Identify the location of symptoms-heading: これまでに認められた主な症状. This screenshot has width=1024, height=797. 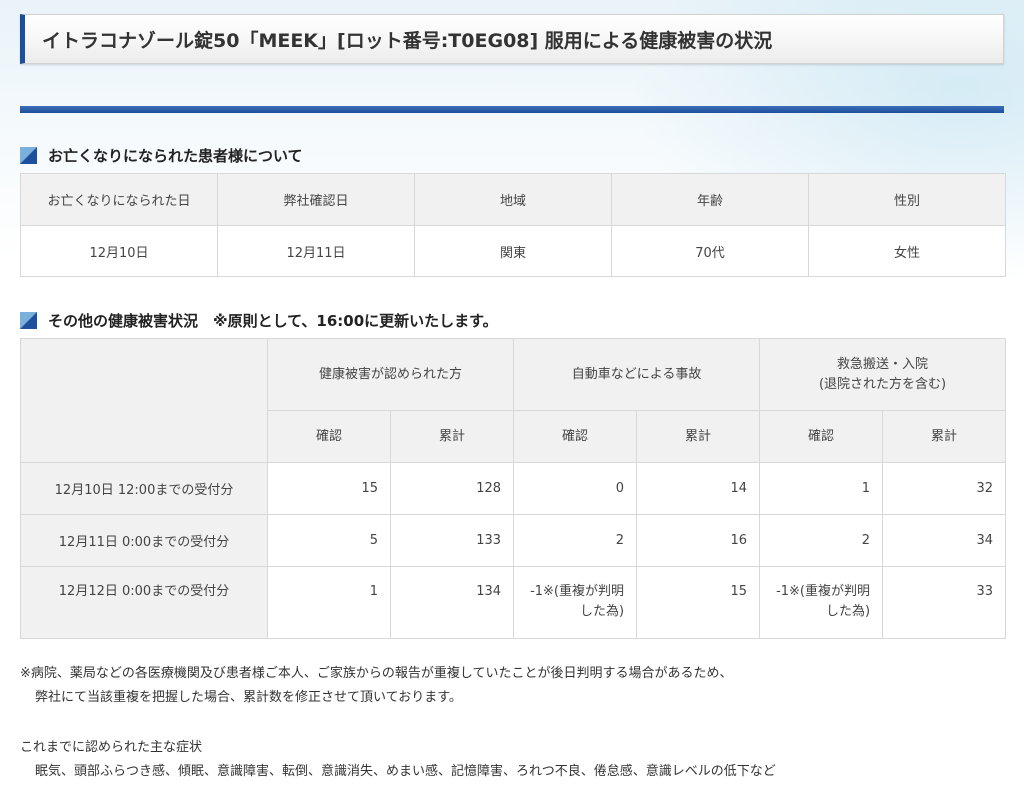
(111, 747).